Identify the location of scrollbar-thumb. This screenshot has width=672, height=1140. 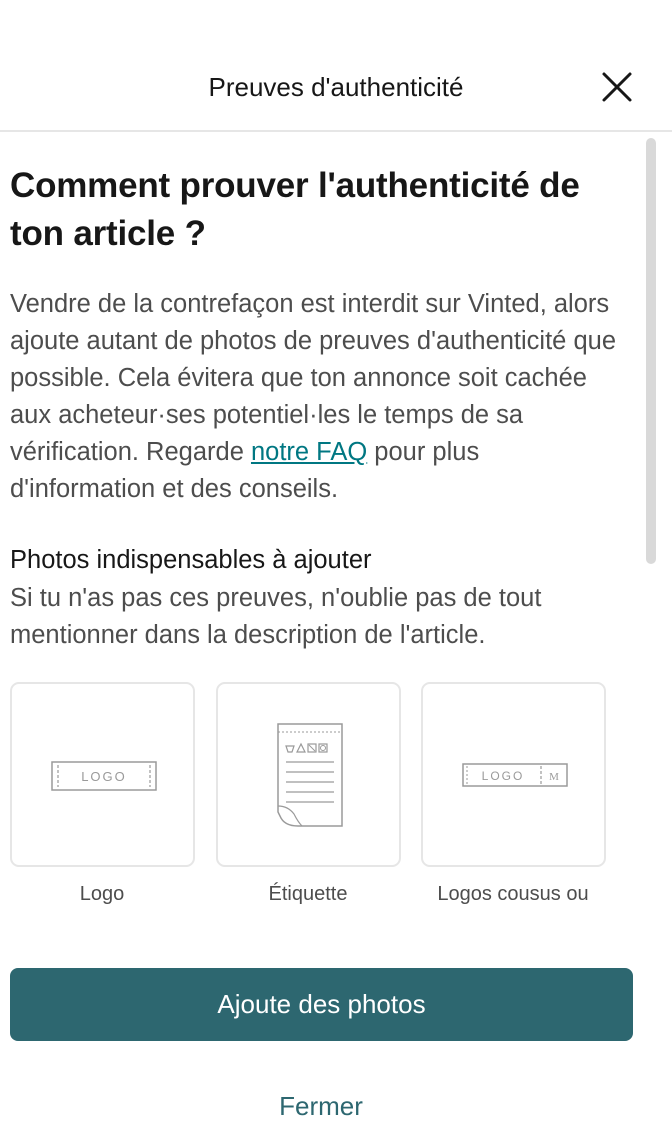
(651, 351).